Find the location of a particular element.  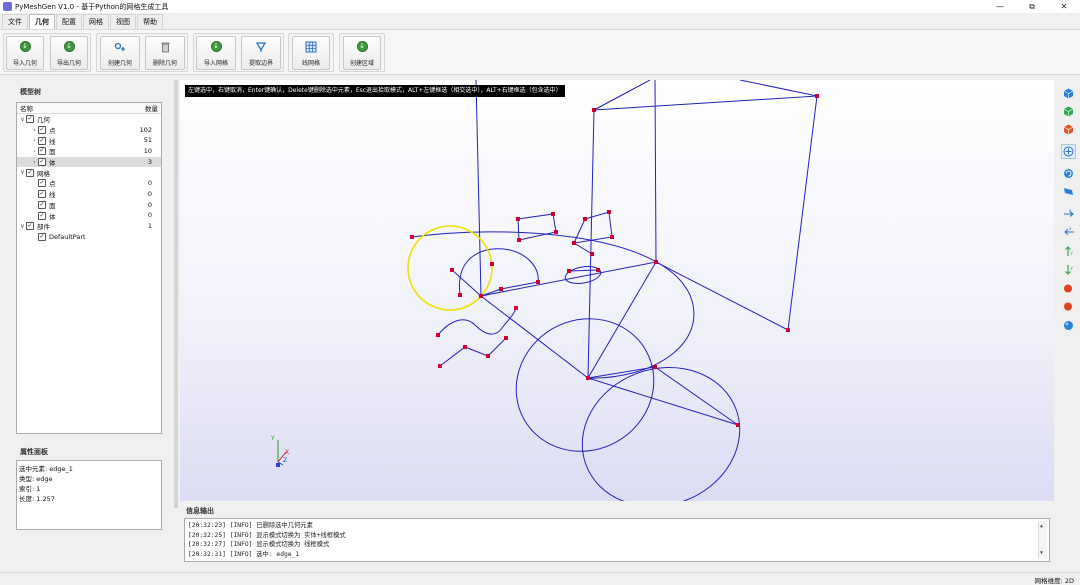

tree-item-geometry-faces: › ✓ 面 10 is located at coordinates (89, 151).